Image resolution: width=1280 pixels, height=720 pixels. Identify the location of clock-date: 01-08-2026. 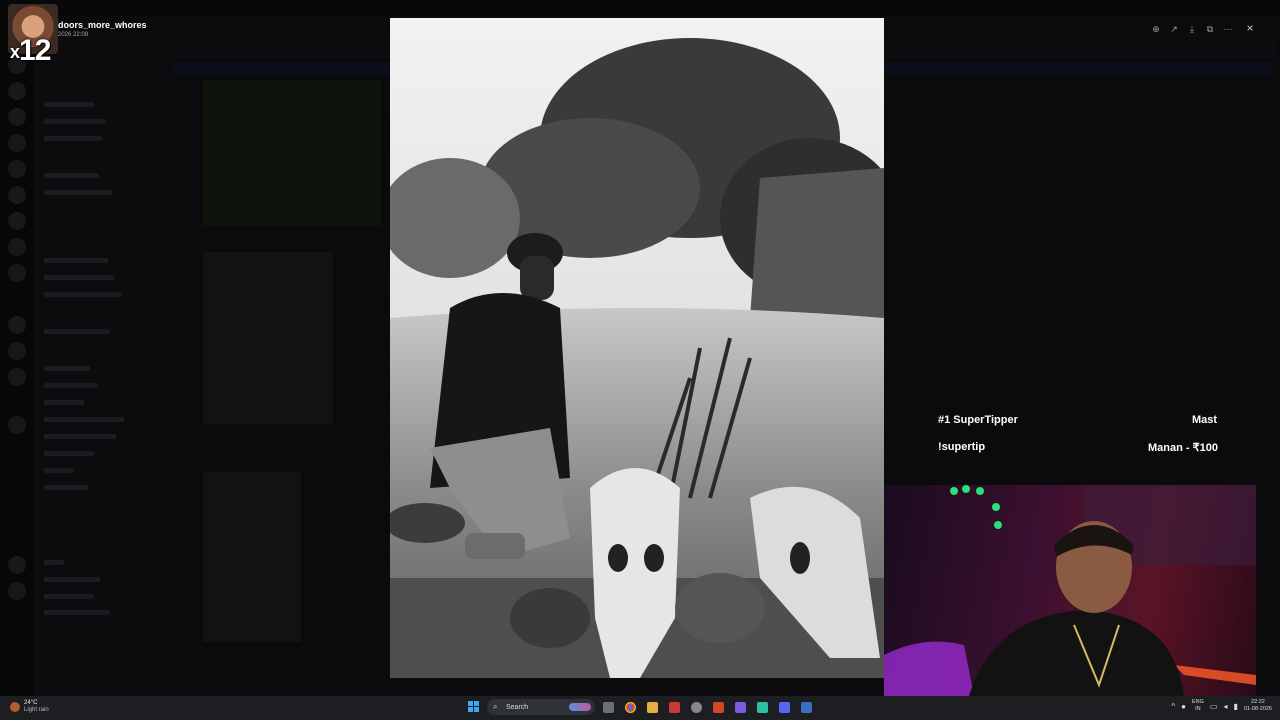
(1257, 709).